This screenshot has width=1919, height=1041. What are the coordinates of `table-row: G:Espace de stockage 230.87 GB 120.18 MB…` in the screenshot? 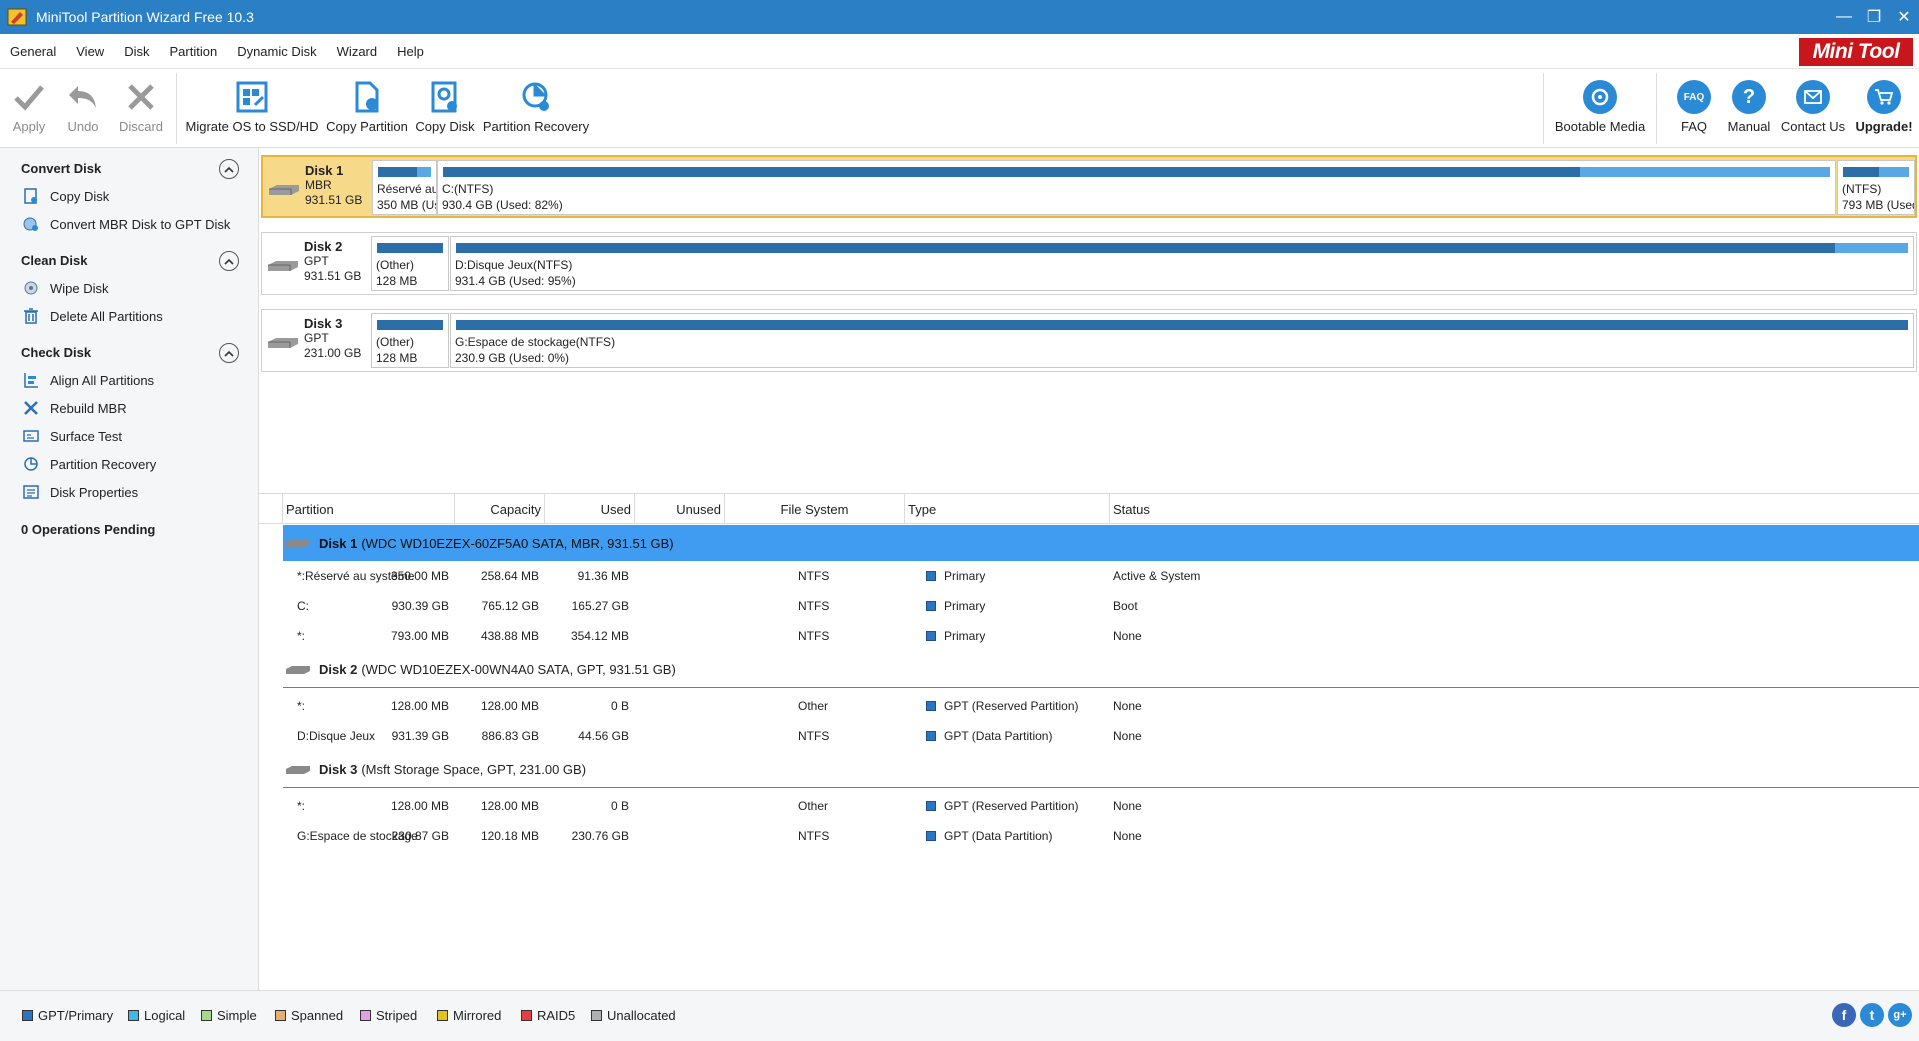 It's located at (1101, 836).